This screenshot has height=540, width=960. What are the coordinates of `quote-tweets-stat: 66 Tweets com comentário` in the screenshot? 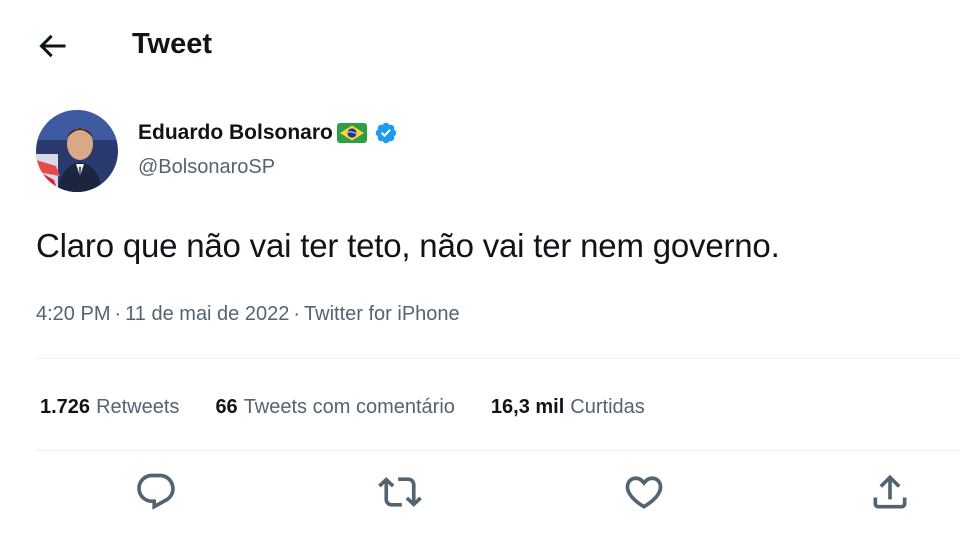 It's located at (334, 407).